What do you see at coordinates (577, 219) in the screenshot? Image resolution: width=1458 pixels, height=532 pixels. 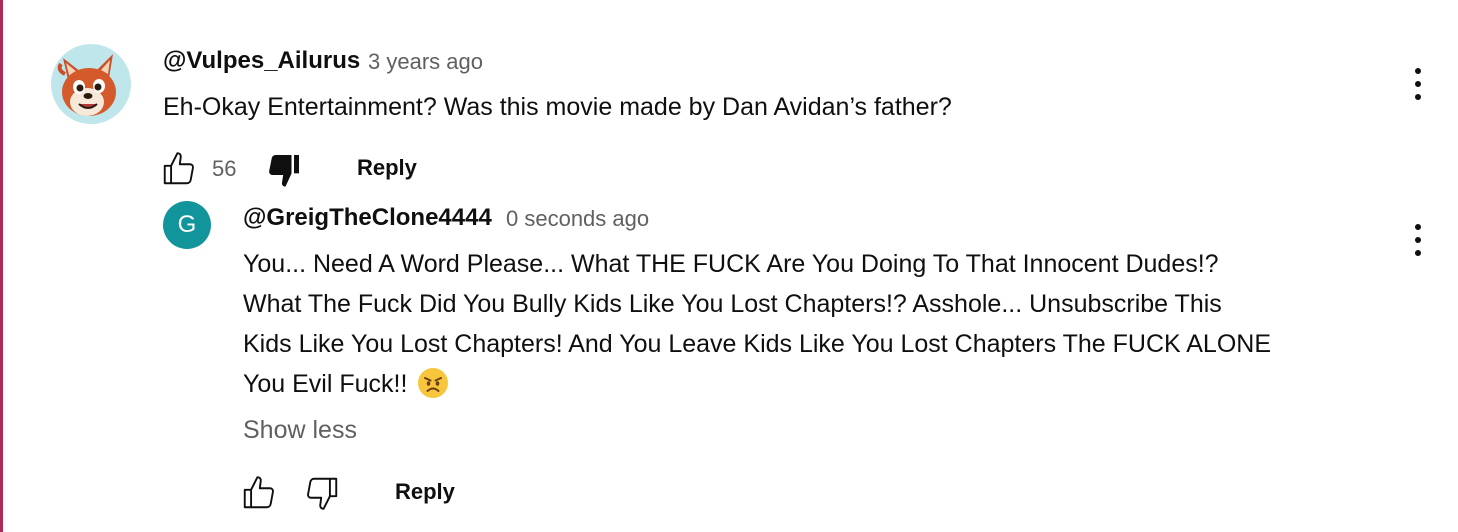 I see `reply-timestamp: 0 seconds ago` at bounding box center [577, 219].